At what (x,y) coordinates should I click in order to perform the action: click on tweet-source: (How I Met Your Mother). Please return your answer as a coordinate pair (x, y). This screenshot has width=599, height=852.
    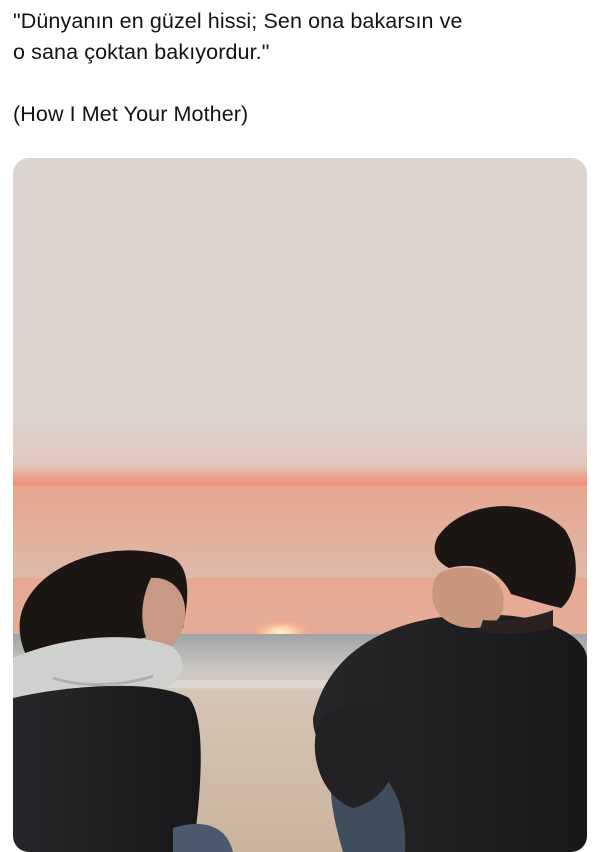
    Looking at the image, I should click on (131, 114).